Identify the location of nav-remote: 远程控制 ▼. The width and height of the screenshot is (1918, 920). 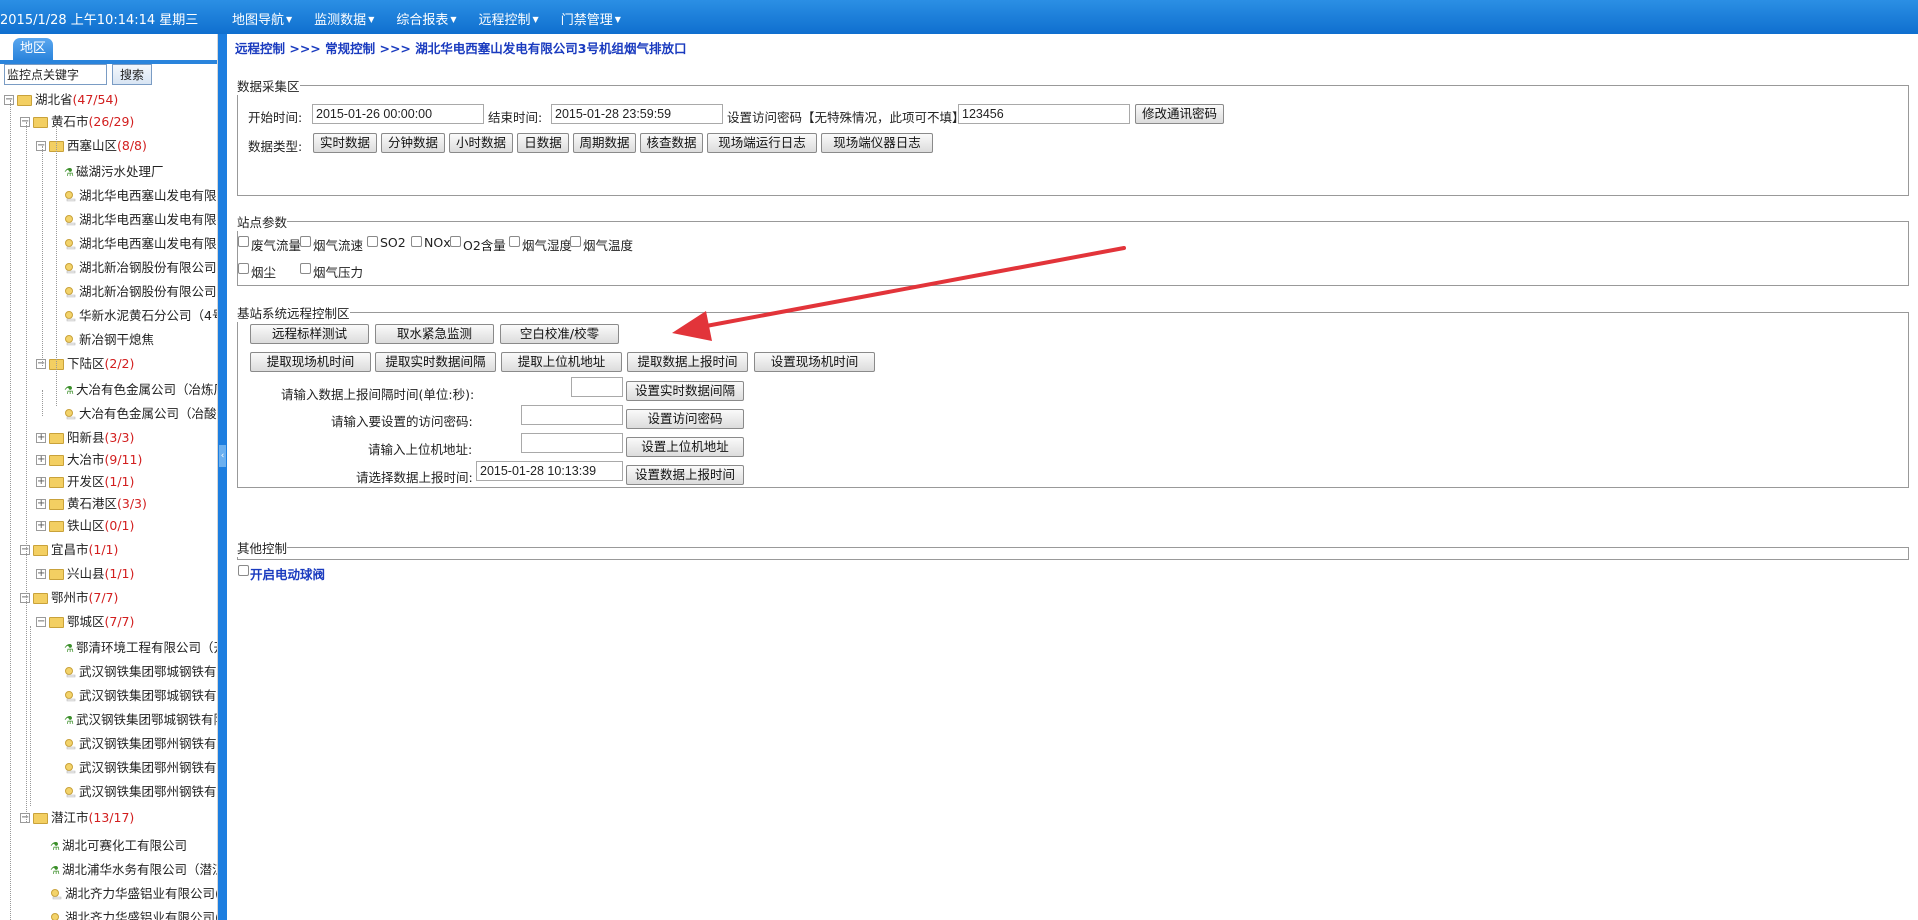
(509, 18).